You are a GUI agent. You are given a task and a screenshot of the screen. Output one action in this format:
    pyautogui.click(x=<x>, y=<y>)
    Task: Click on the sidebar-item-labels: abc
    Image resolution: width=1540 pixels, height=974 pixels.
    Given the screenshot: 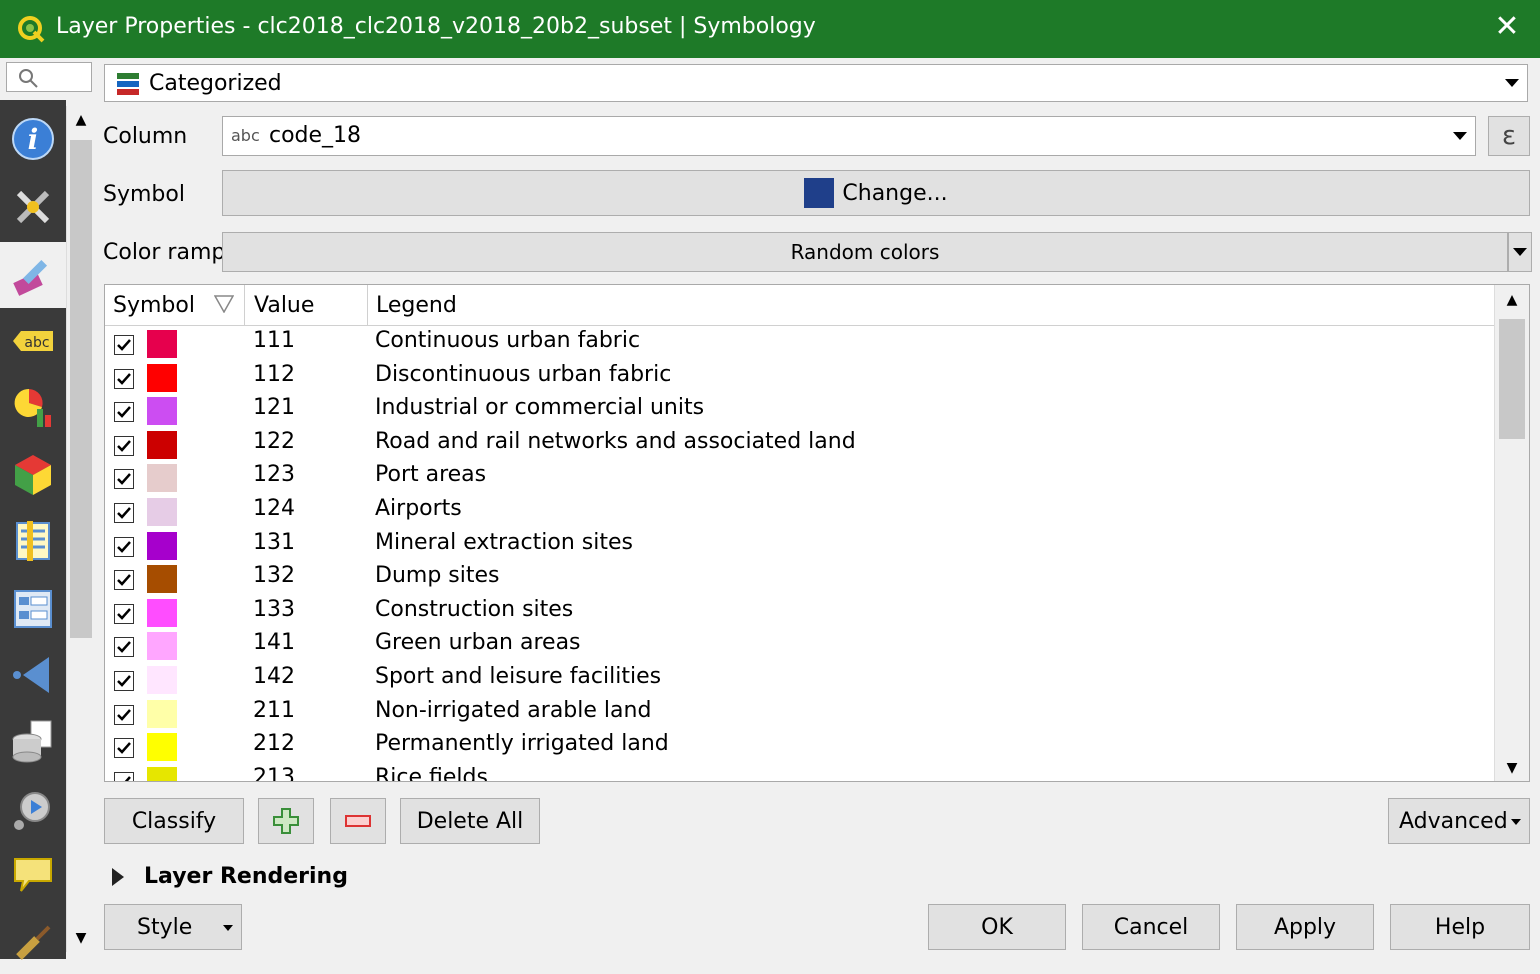 What is the action you would take?
    pyautogui.click(x=33, y=341)
    